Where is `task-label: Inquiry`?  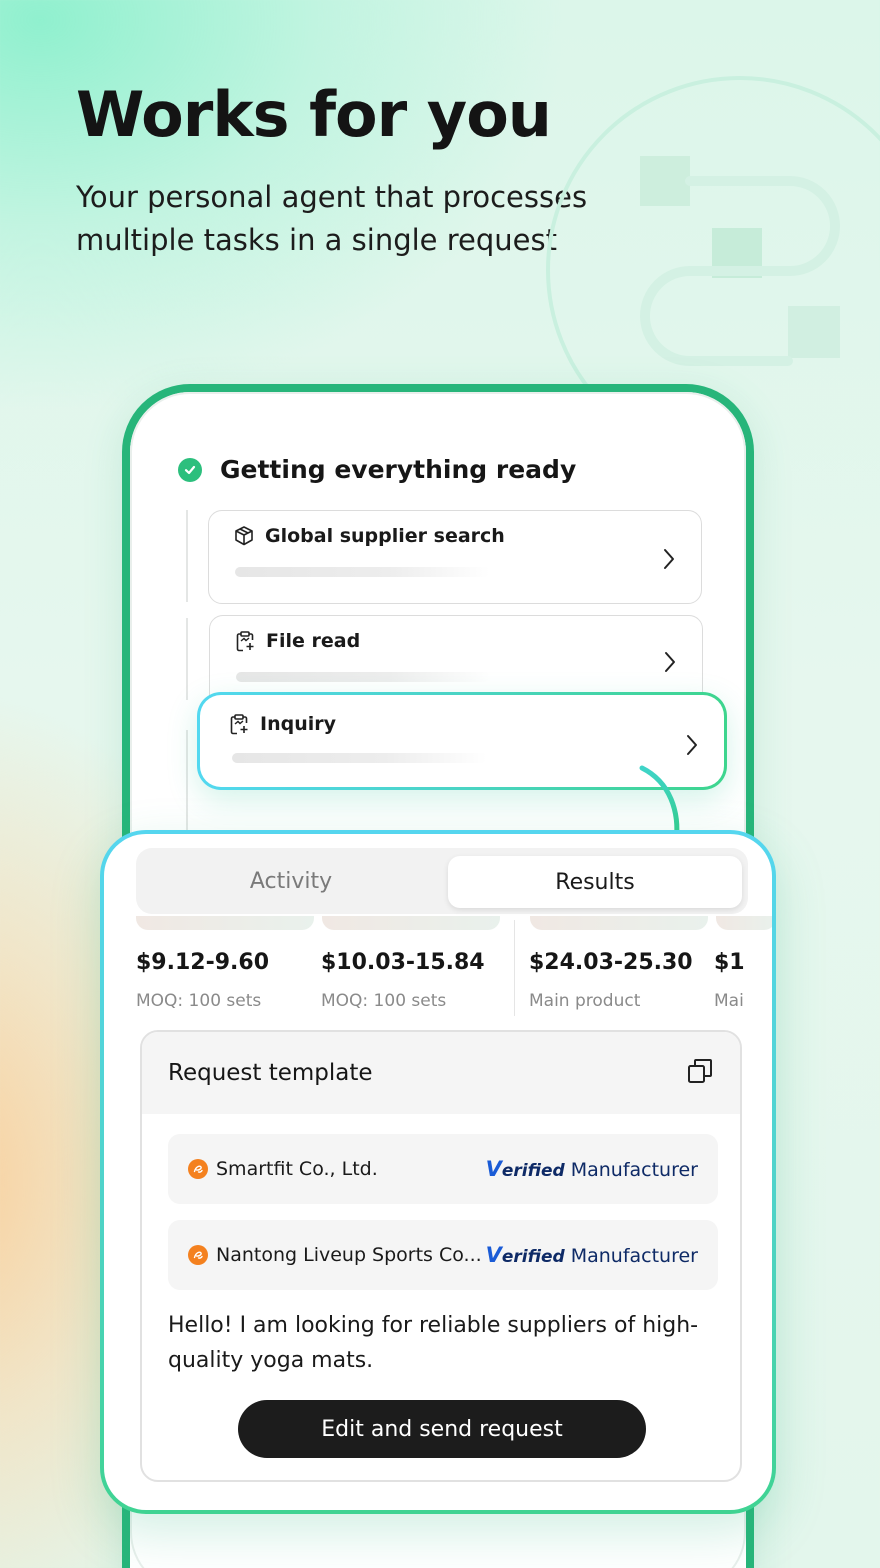 task-label: Inquiry is located at coordinates (298, 724).